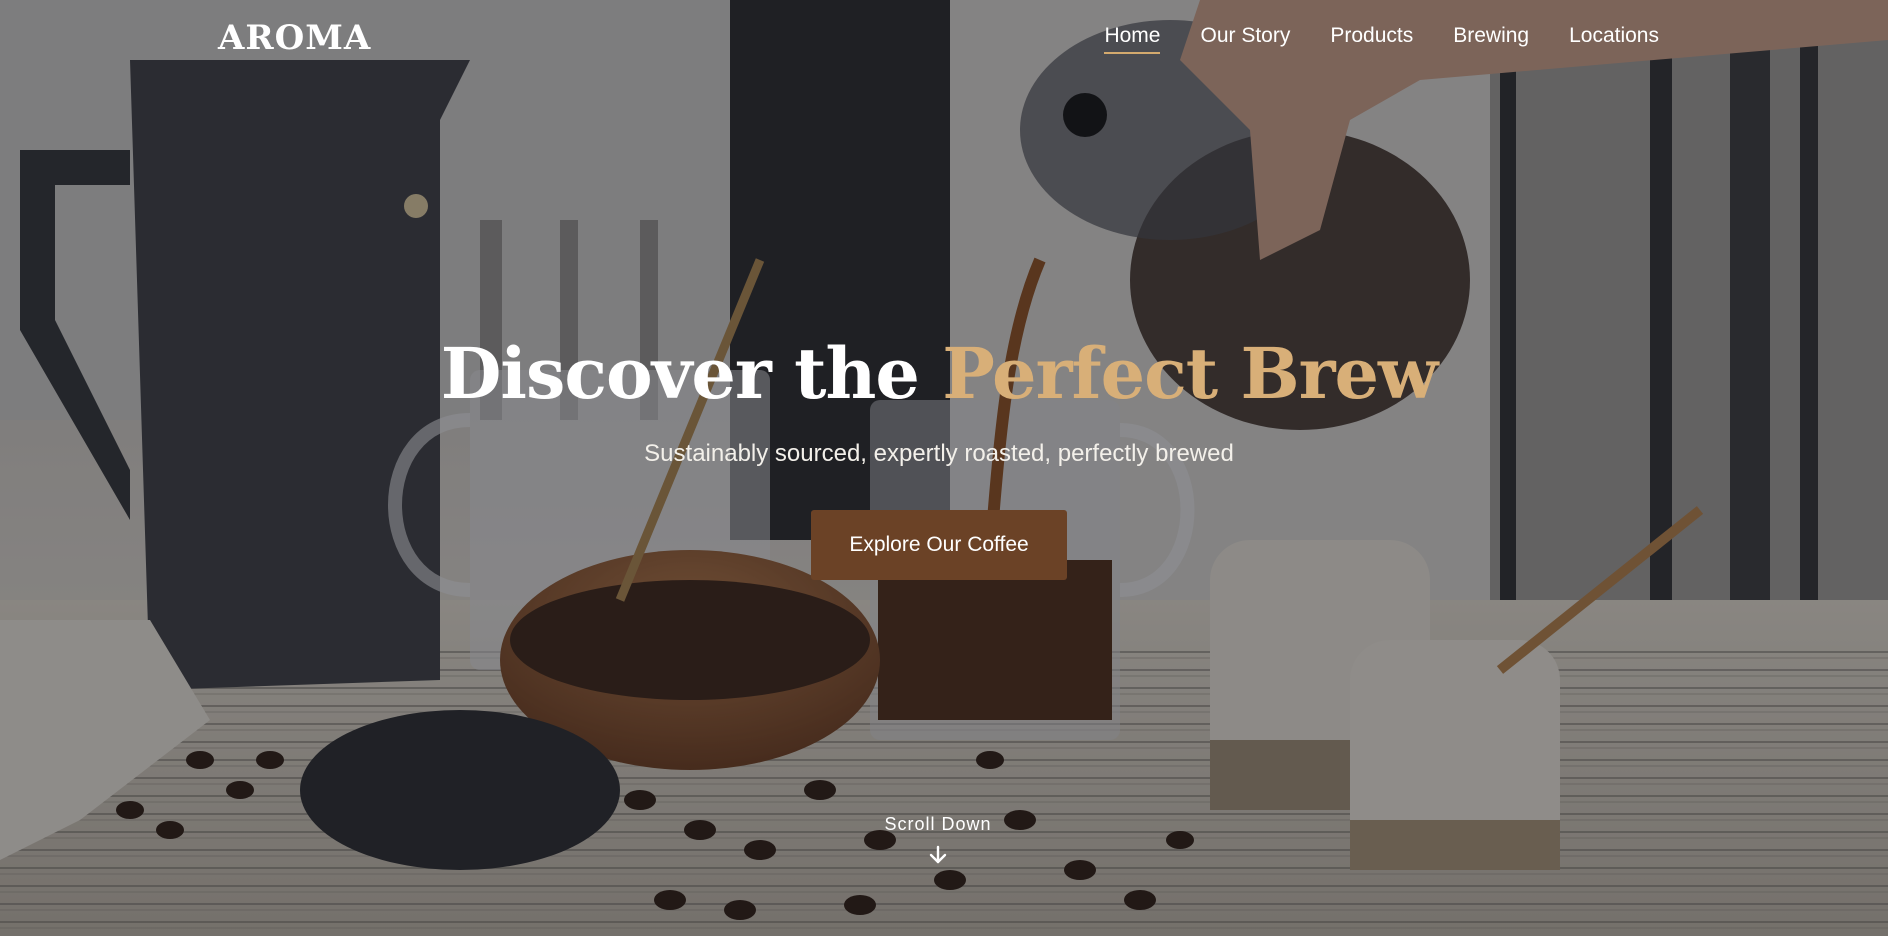 The height and width of the screenshot is (936, 1888). Describe the element at coordinates (294, 38) in the screenshot. I see `brand-logo: AROMA` at that location.